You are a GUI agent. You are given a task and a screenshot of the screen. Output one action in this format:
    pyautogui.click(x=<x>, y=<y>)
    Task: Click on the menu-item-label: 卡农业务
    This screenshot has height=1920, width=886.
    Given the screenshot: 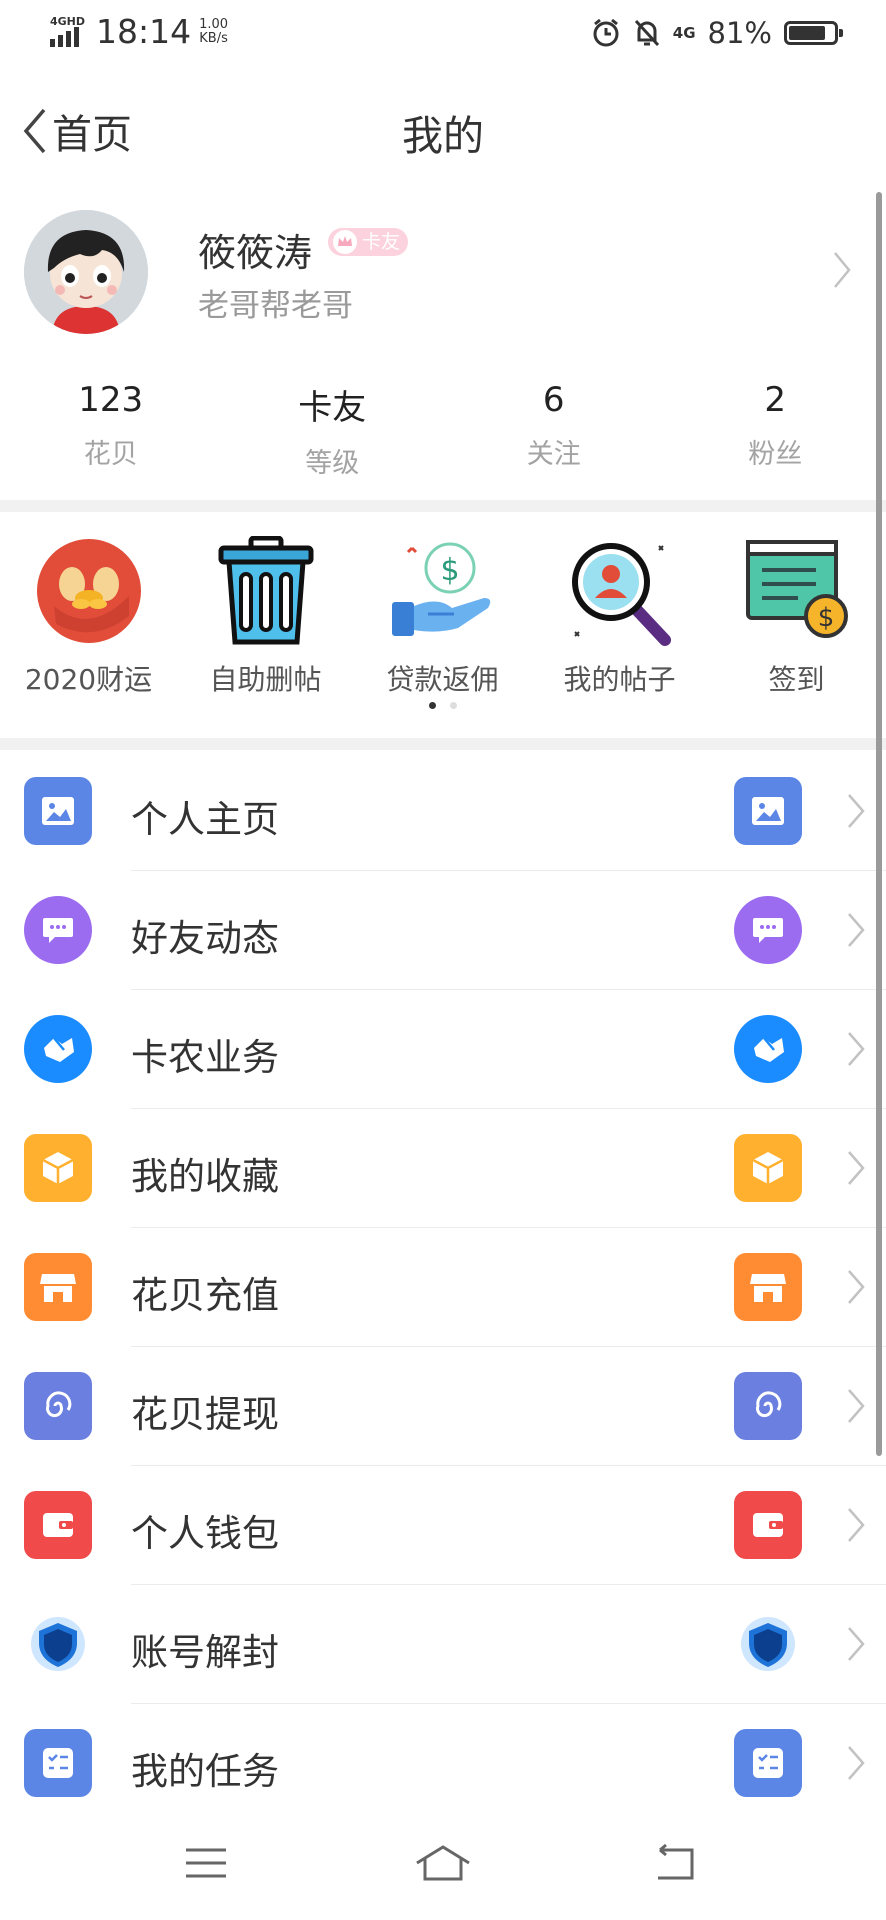 What is the action you would take?
    pyautogui.click(x=205, y=1057)
    